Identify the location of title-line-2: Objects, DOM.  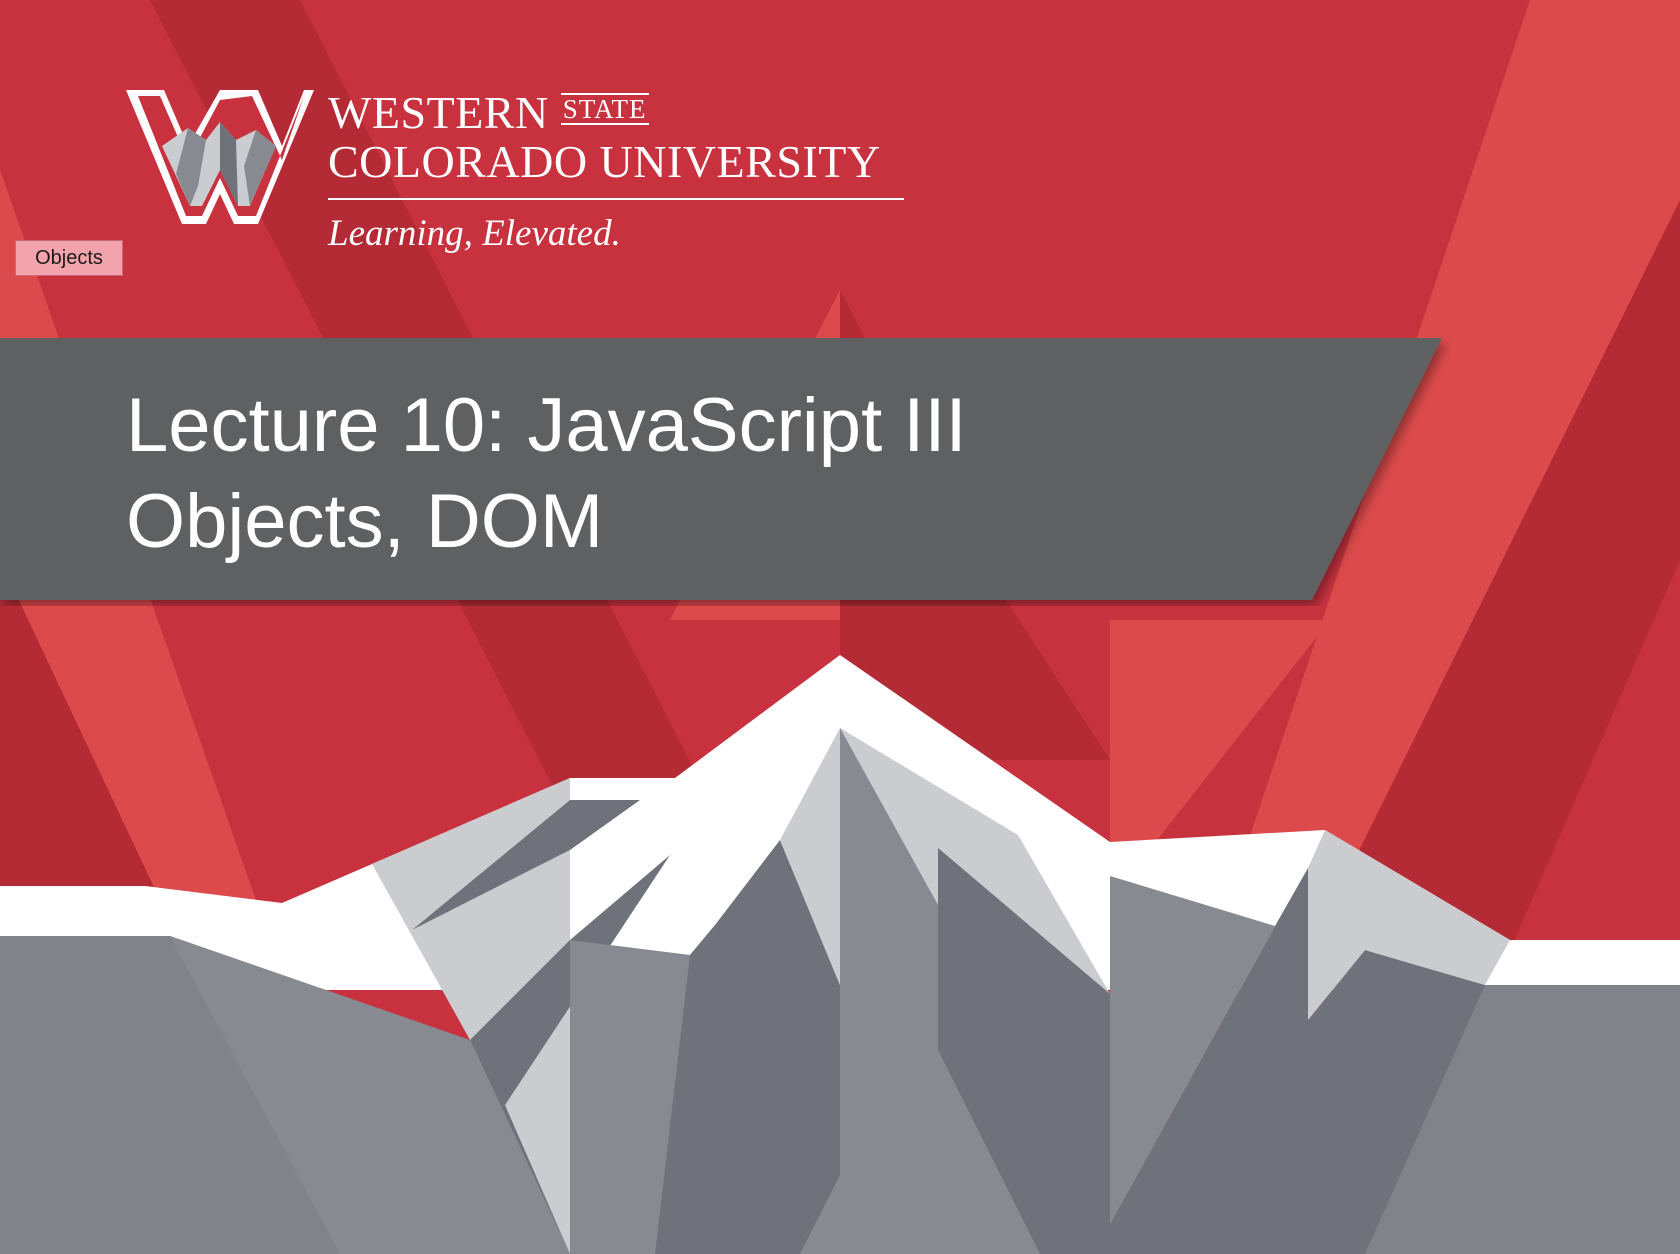
(365, 521).